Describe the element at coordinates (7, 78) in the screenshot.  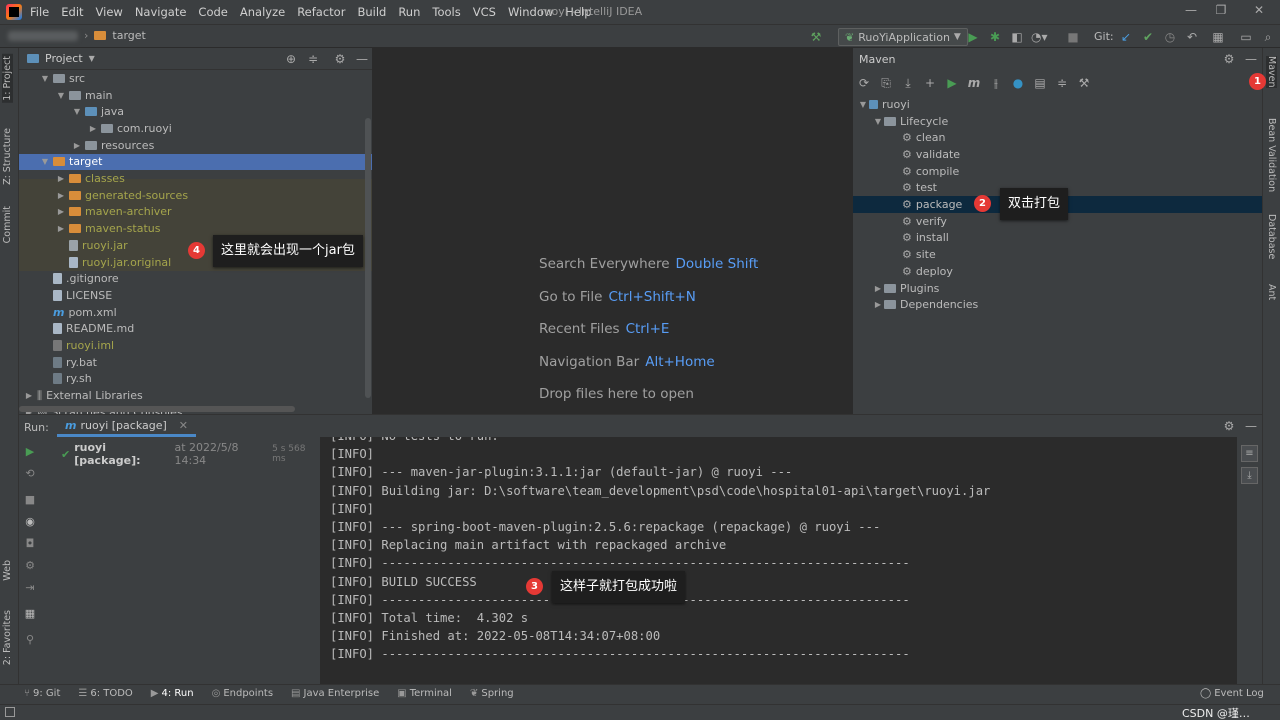
I see `tab-project: 1: Project` at that location.